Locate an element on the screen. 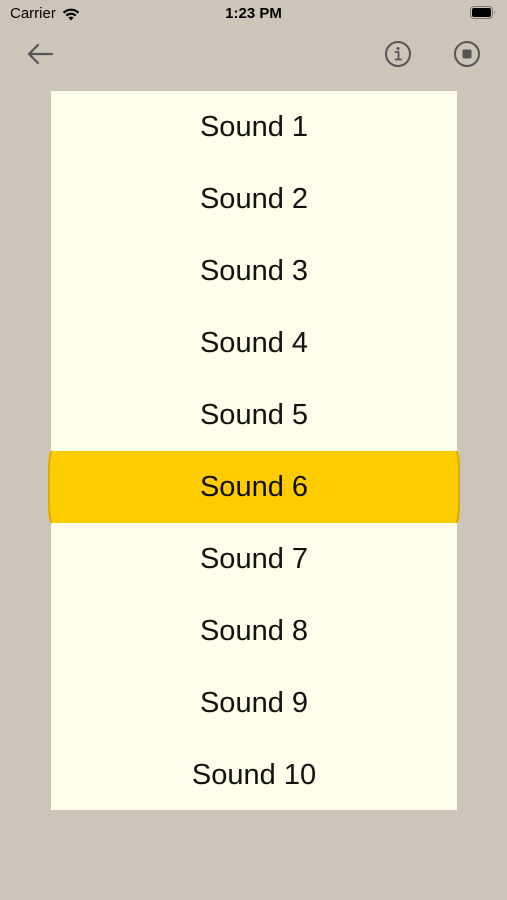  sound-label: Sound 2 is located at coordinates (254, 198).